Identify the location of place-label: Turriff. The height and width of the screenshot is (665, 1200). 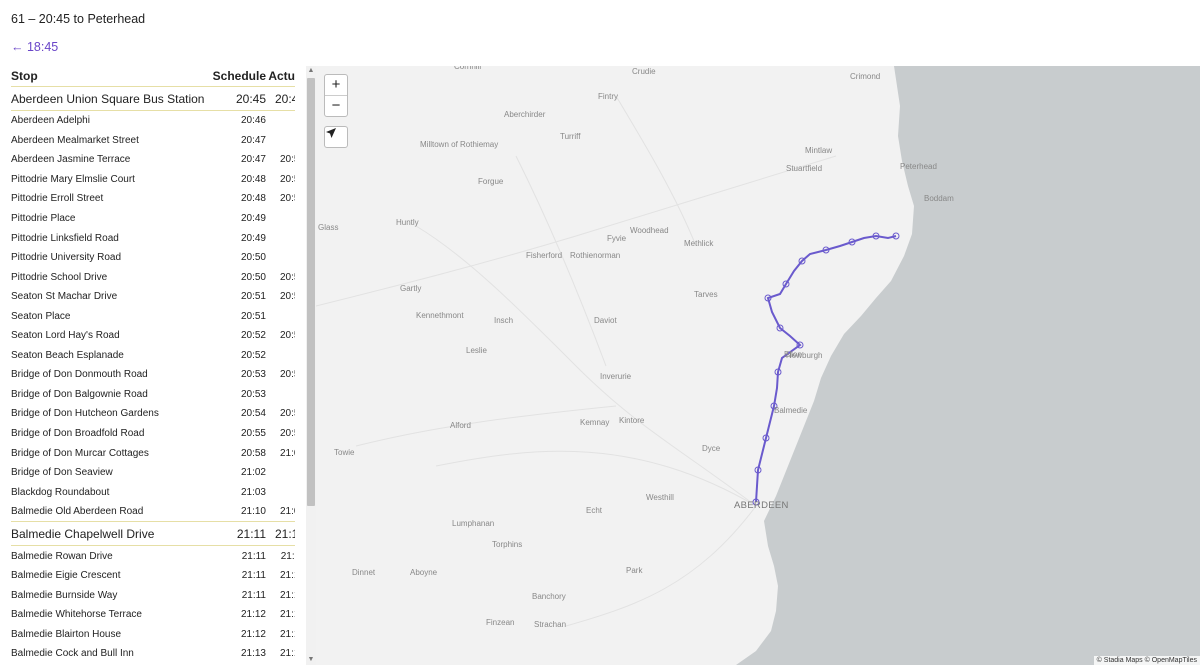
(570, 136).